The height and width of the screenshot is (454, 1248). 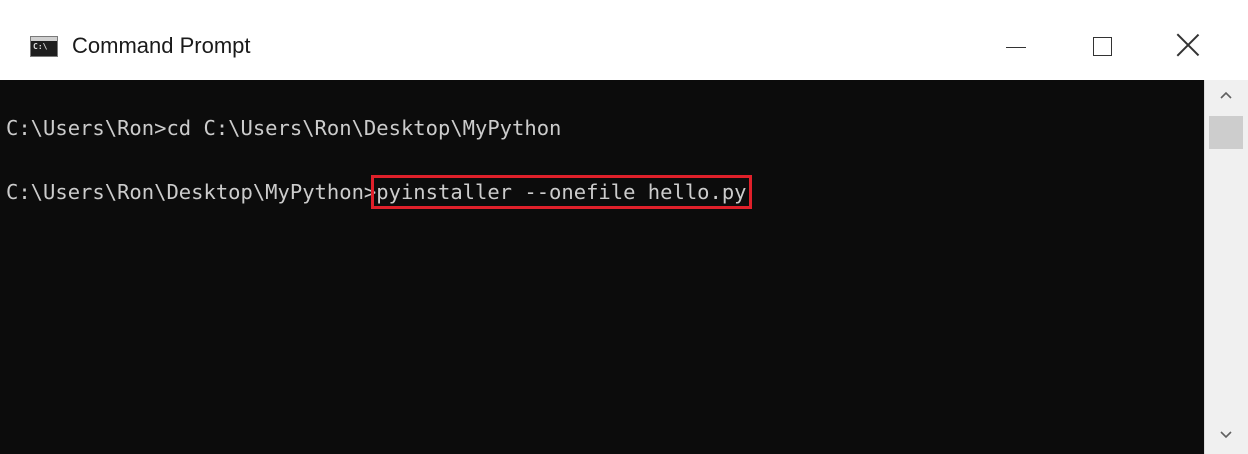 I want to click on cmd-icon-label: C:\, so click(x=40, y=46).